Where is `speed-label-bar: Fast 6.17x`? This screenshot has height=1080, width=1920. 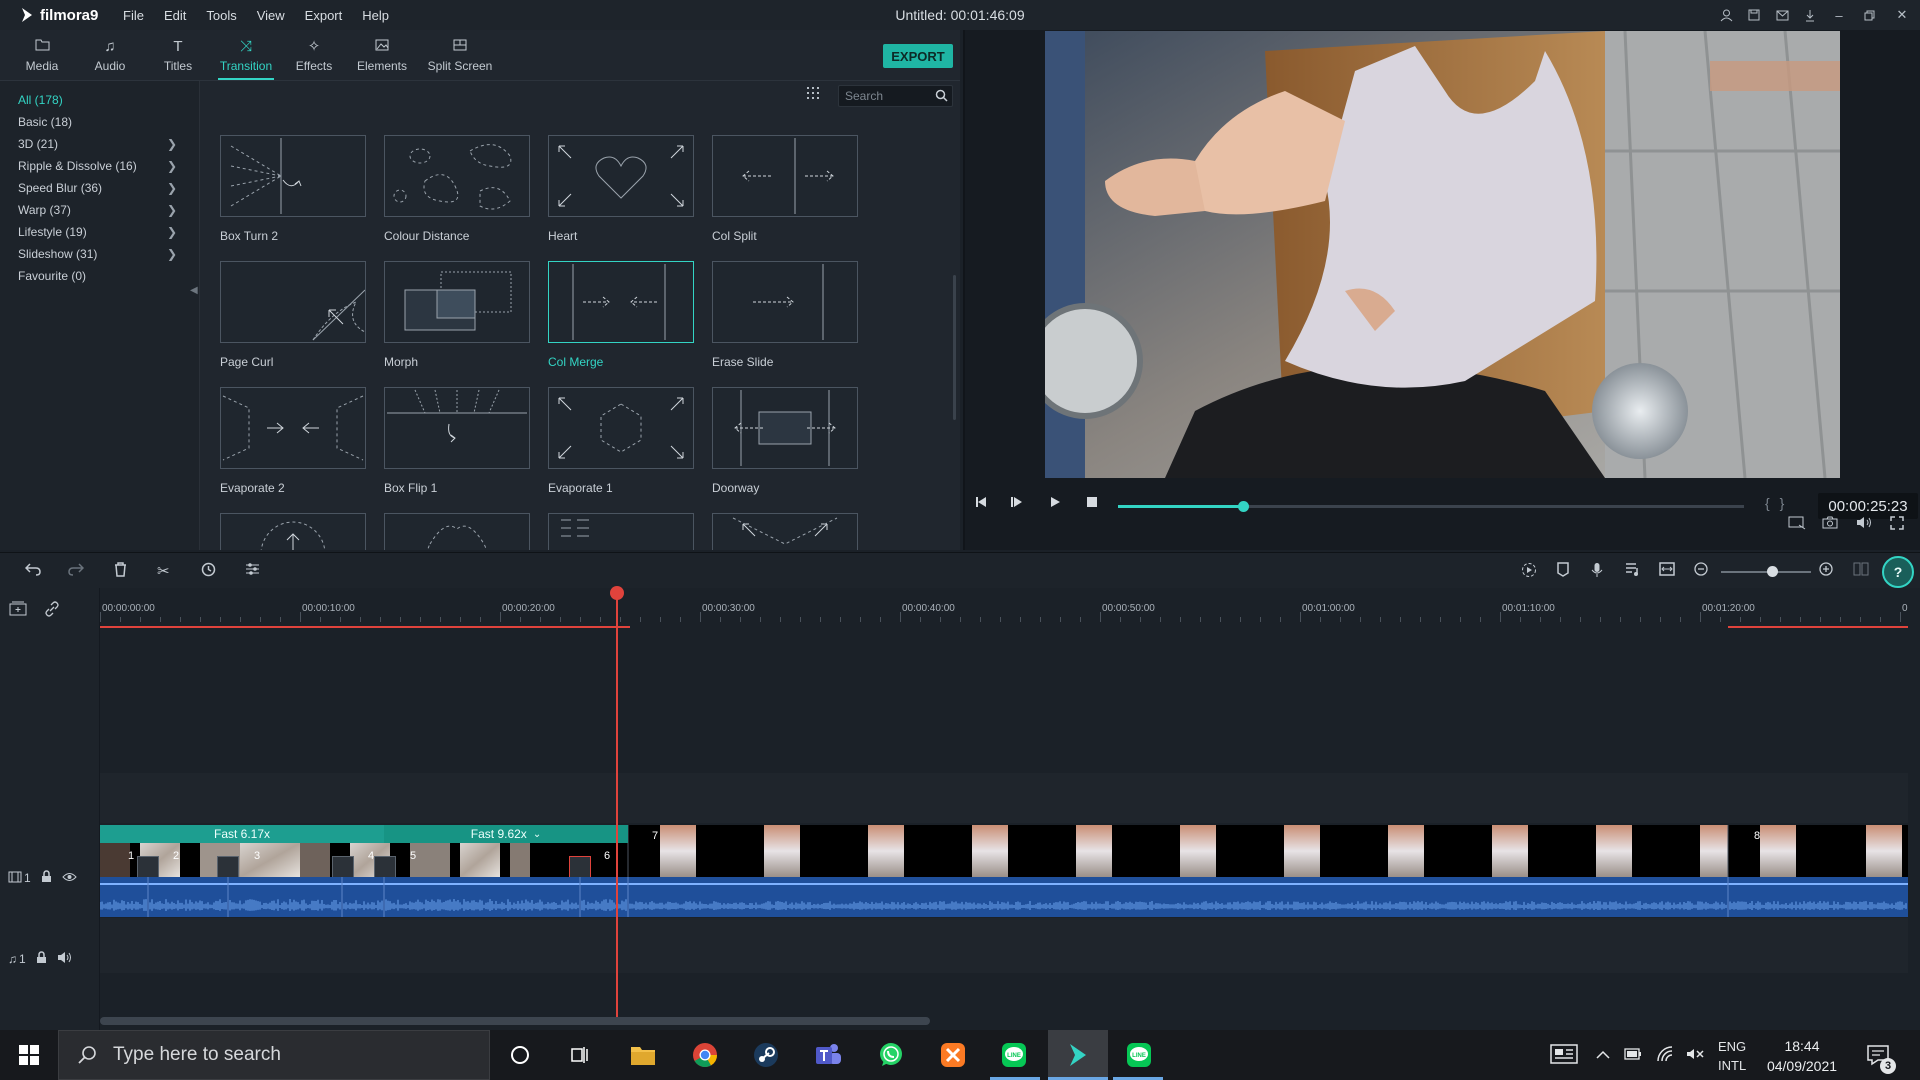
speed-label-bar: Fast 6.17x is located at coordinates (242, 834).